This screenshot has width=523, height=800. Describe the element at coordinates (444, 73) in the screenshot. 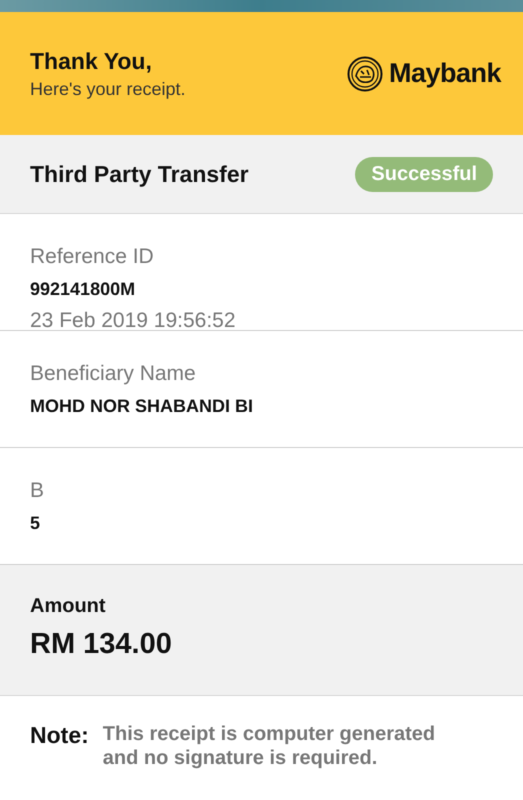

I see `brand-name: Maybank` at that location.